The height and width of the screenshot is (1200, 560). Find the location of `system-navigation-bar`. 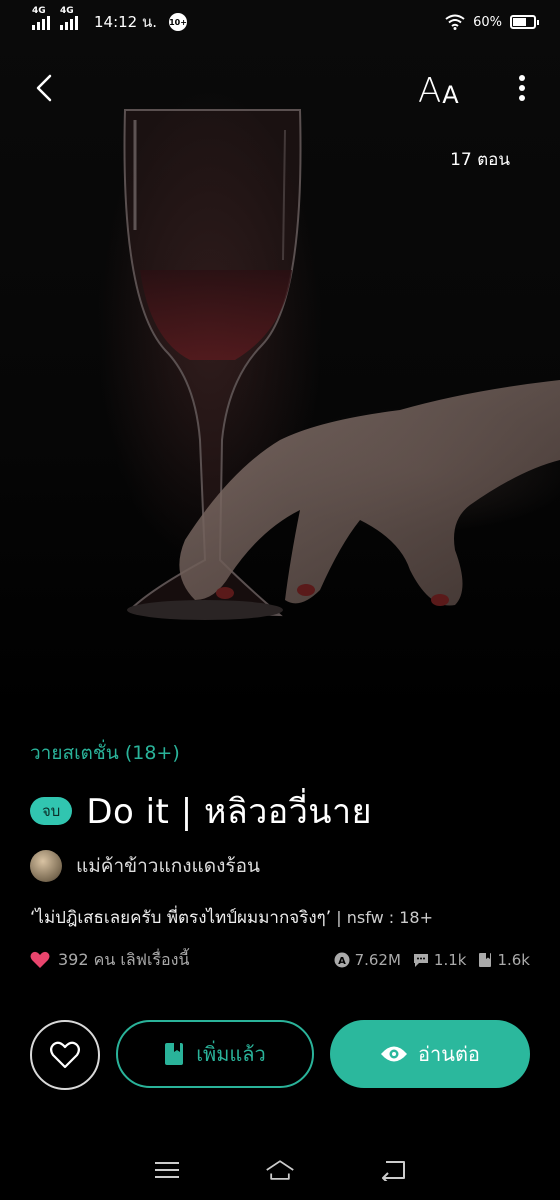

system-navigation-bar is located at coordinates (280, 1170).